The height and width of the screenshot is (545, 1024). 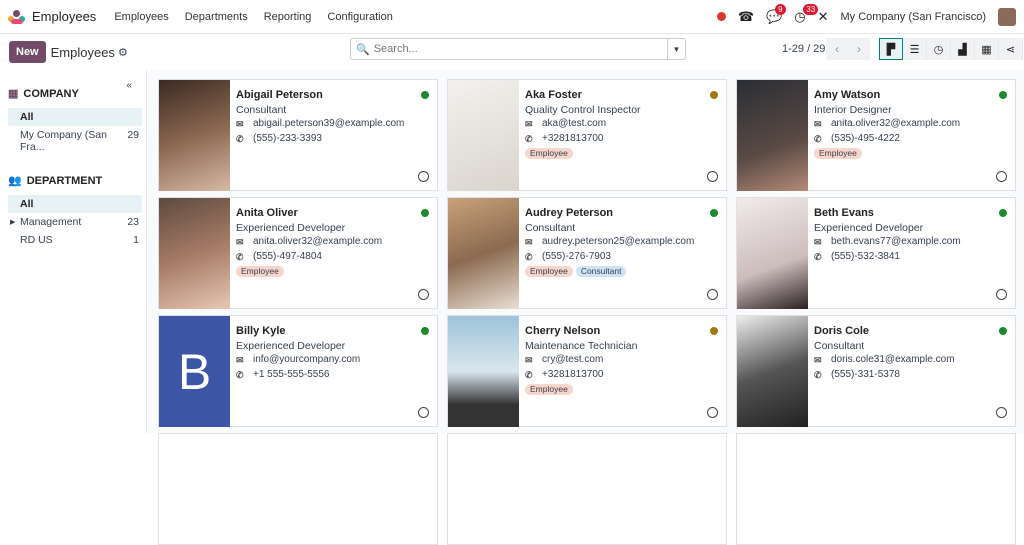 What do you see at coordinates (572, 360) in the screenshot?
I see `employee-email: cry@test.com` at bounding box center [572, 360].